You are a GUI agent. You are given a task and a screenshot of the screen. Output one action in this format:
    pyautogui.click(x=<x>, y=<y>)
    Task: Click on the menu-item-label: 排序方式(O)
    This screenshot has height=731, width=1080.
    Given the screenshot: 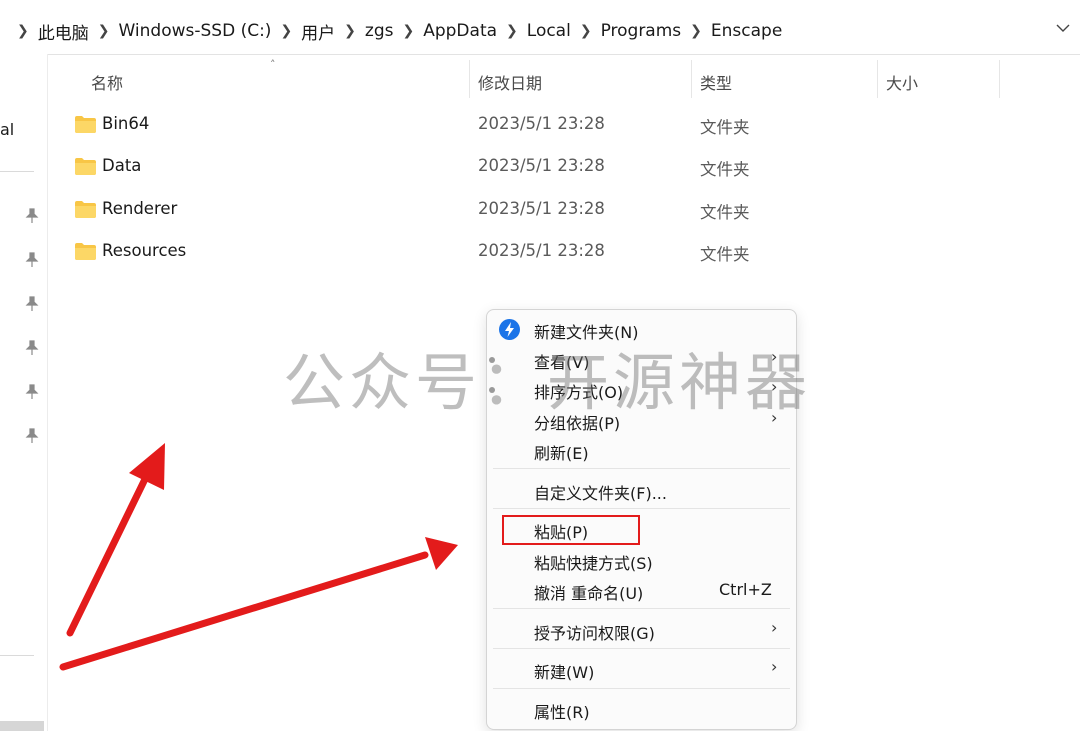 What is the action you would take?
    pyautogui.click(x=579, y=392)
    